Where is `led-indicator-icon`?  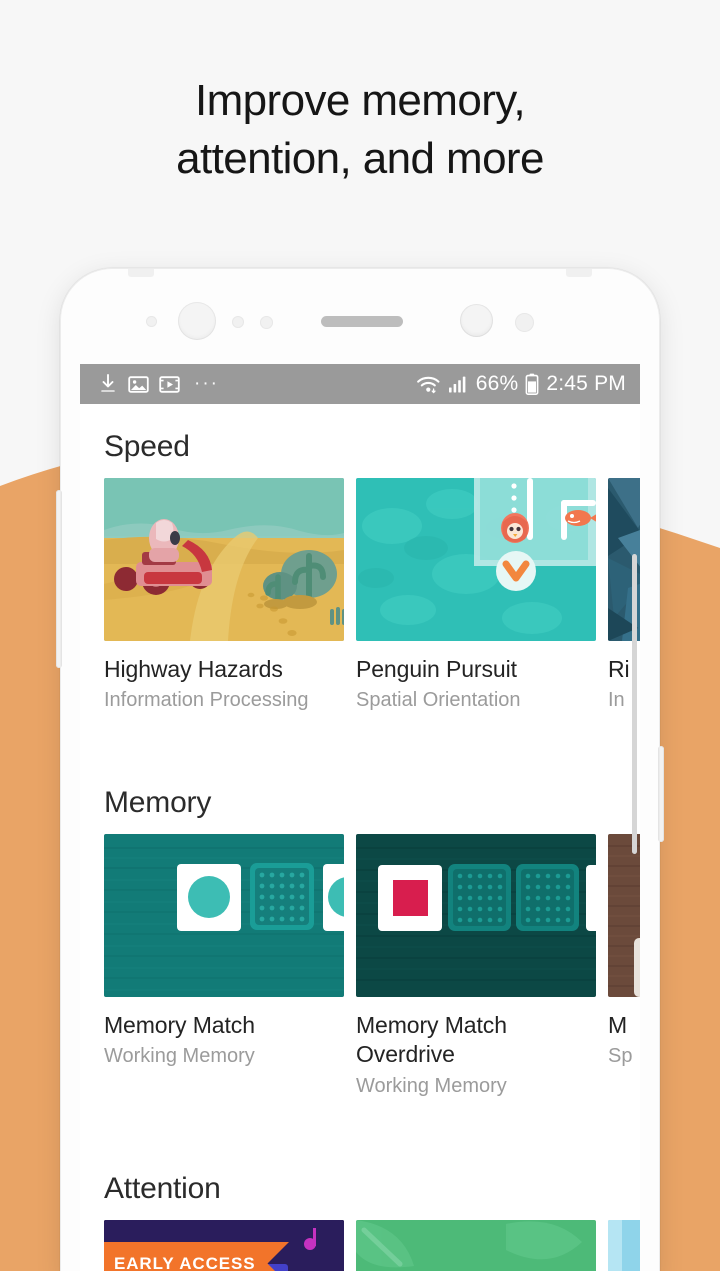
led-indicator-icon is located at coordinates (524, 322).